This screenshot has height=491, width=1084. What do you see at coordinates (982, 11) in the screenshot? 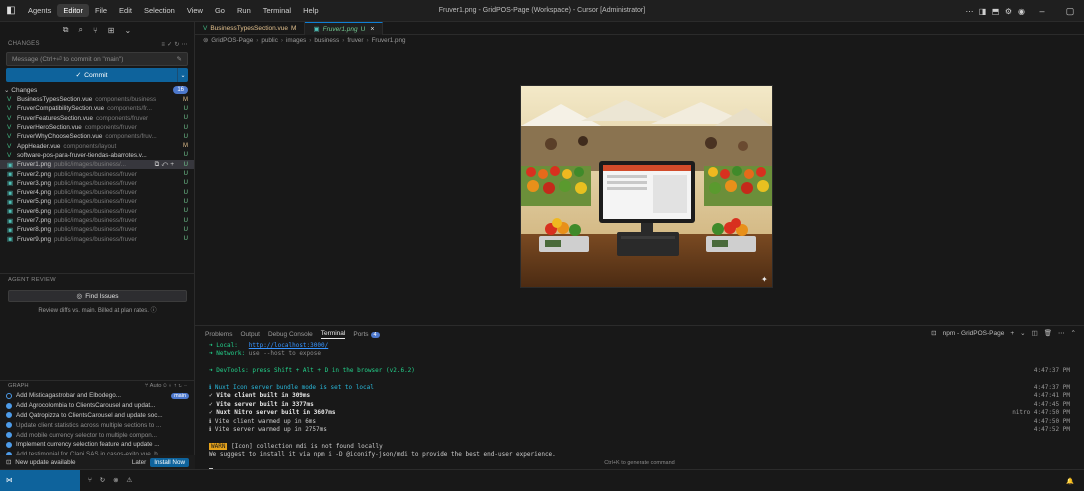
I see `toggle-sidebar-icon: ◨` at bounding box center [982, 11].